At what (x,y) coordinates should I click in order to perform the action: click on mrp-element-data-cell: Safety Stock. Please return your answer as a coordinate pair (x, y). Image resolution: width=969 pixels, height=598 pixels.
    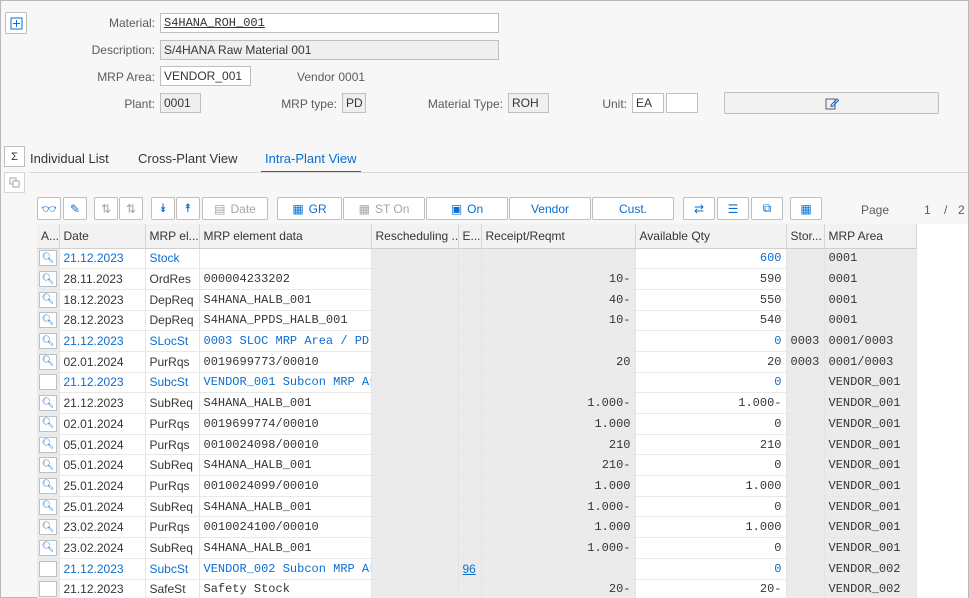
    Looking at the image, I should click on (285, 588).